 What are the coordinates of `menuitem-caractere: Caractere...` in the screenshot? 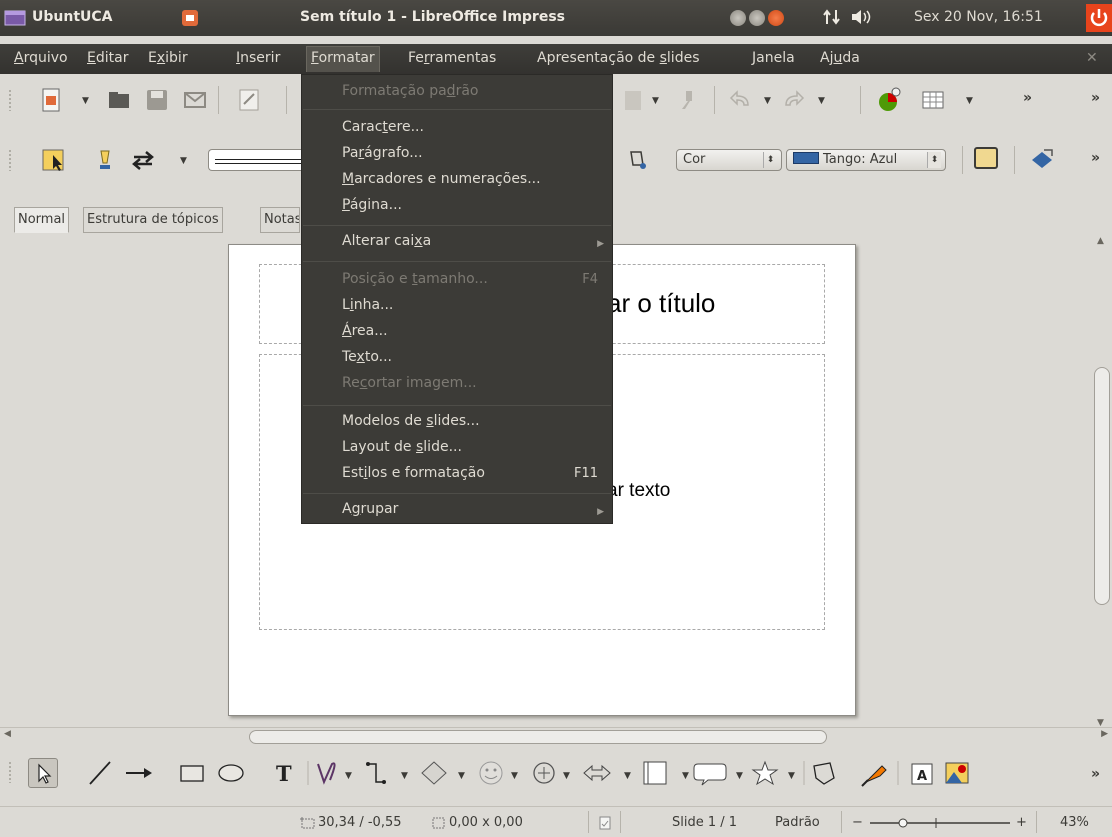 It's located at (383, 127).